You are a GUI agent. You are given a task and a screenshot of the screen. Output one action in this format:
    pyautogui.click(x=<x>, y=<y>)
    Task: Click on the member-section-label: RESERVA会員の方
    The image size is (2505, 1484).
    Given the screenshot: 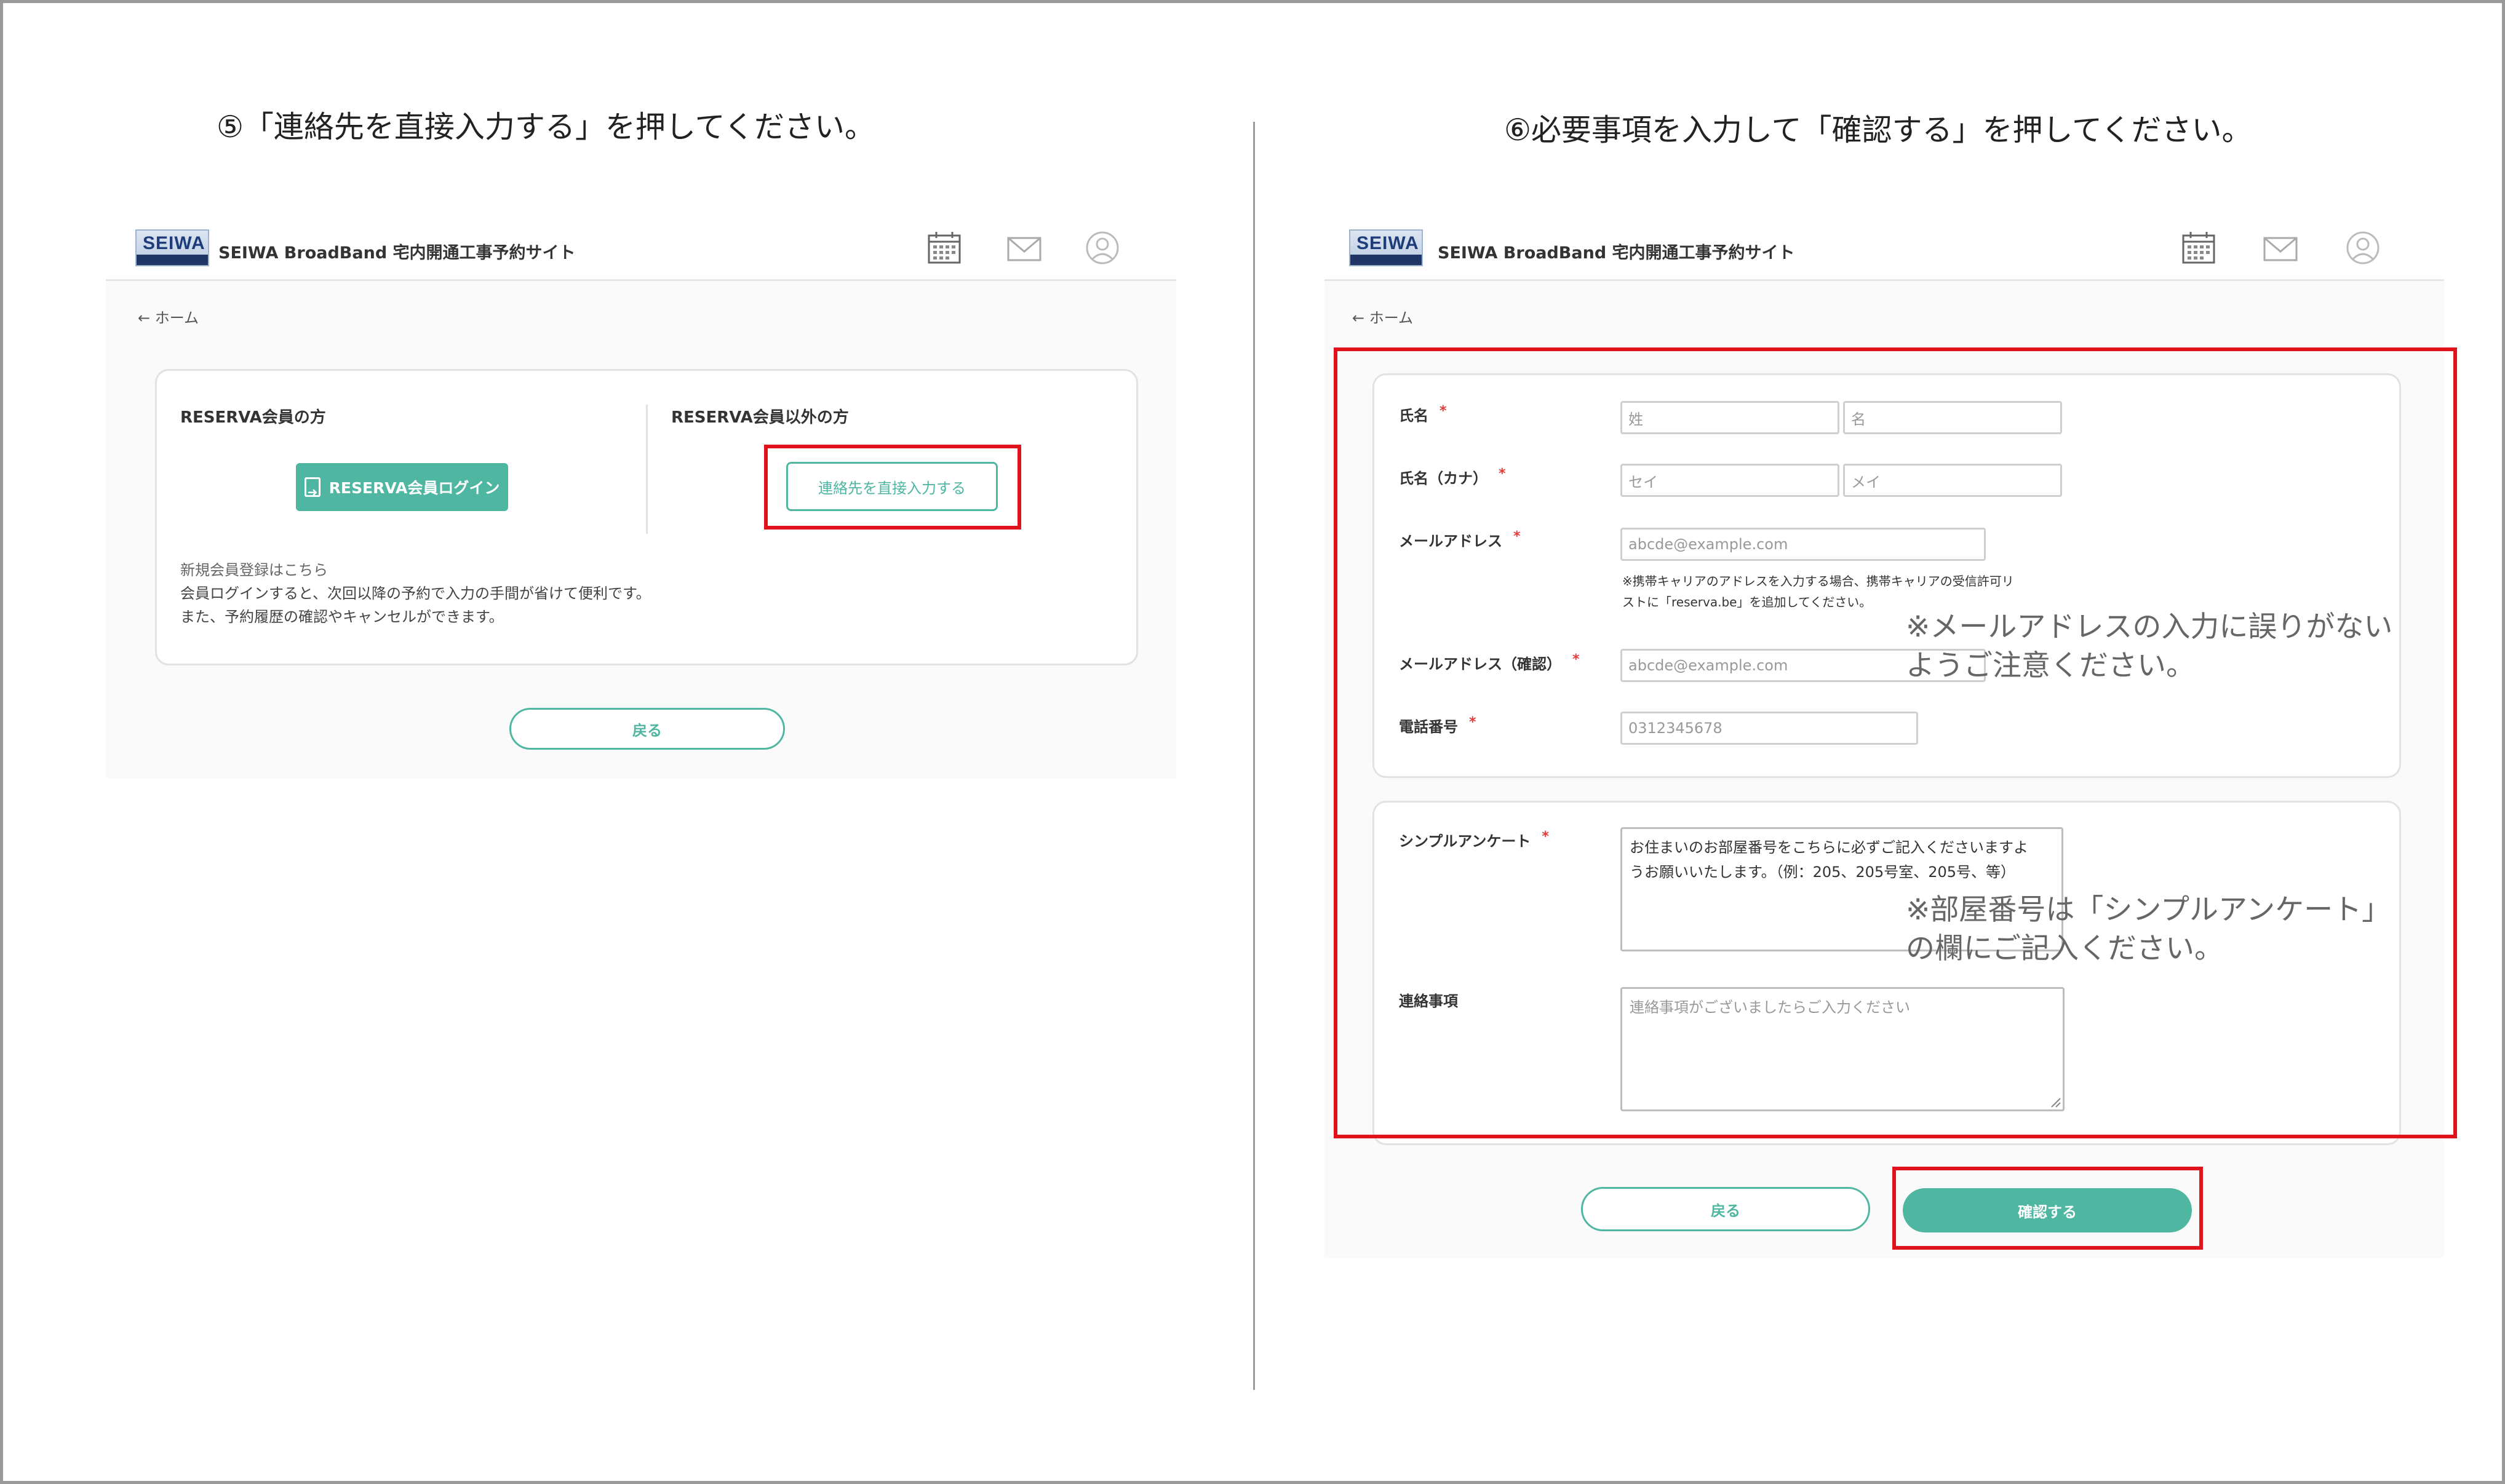 What is the action you would take?
    pyautogui.click(x=253, y=418)
    